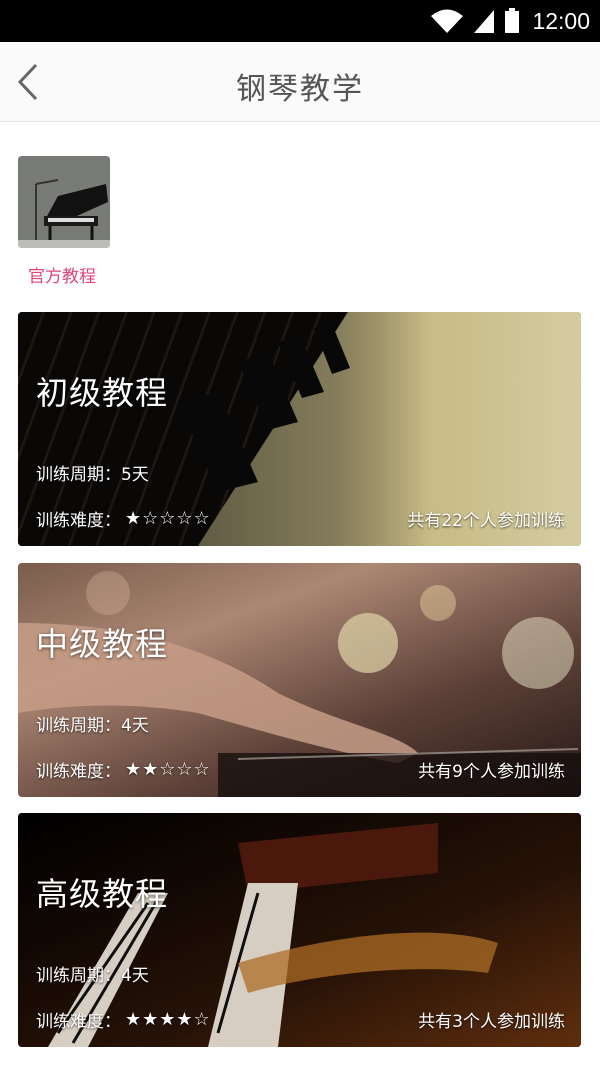  Describe the element at coordinates (168, 518) in the screenshot. I see `star-rating-icon: ★☆☆☆☆` at that location.